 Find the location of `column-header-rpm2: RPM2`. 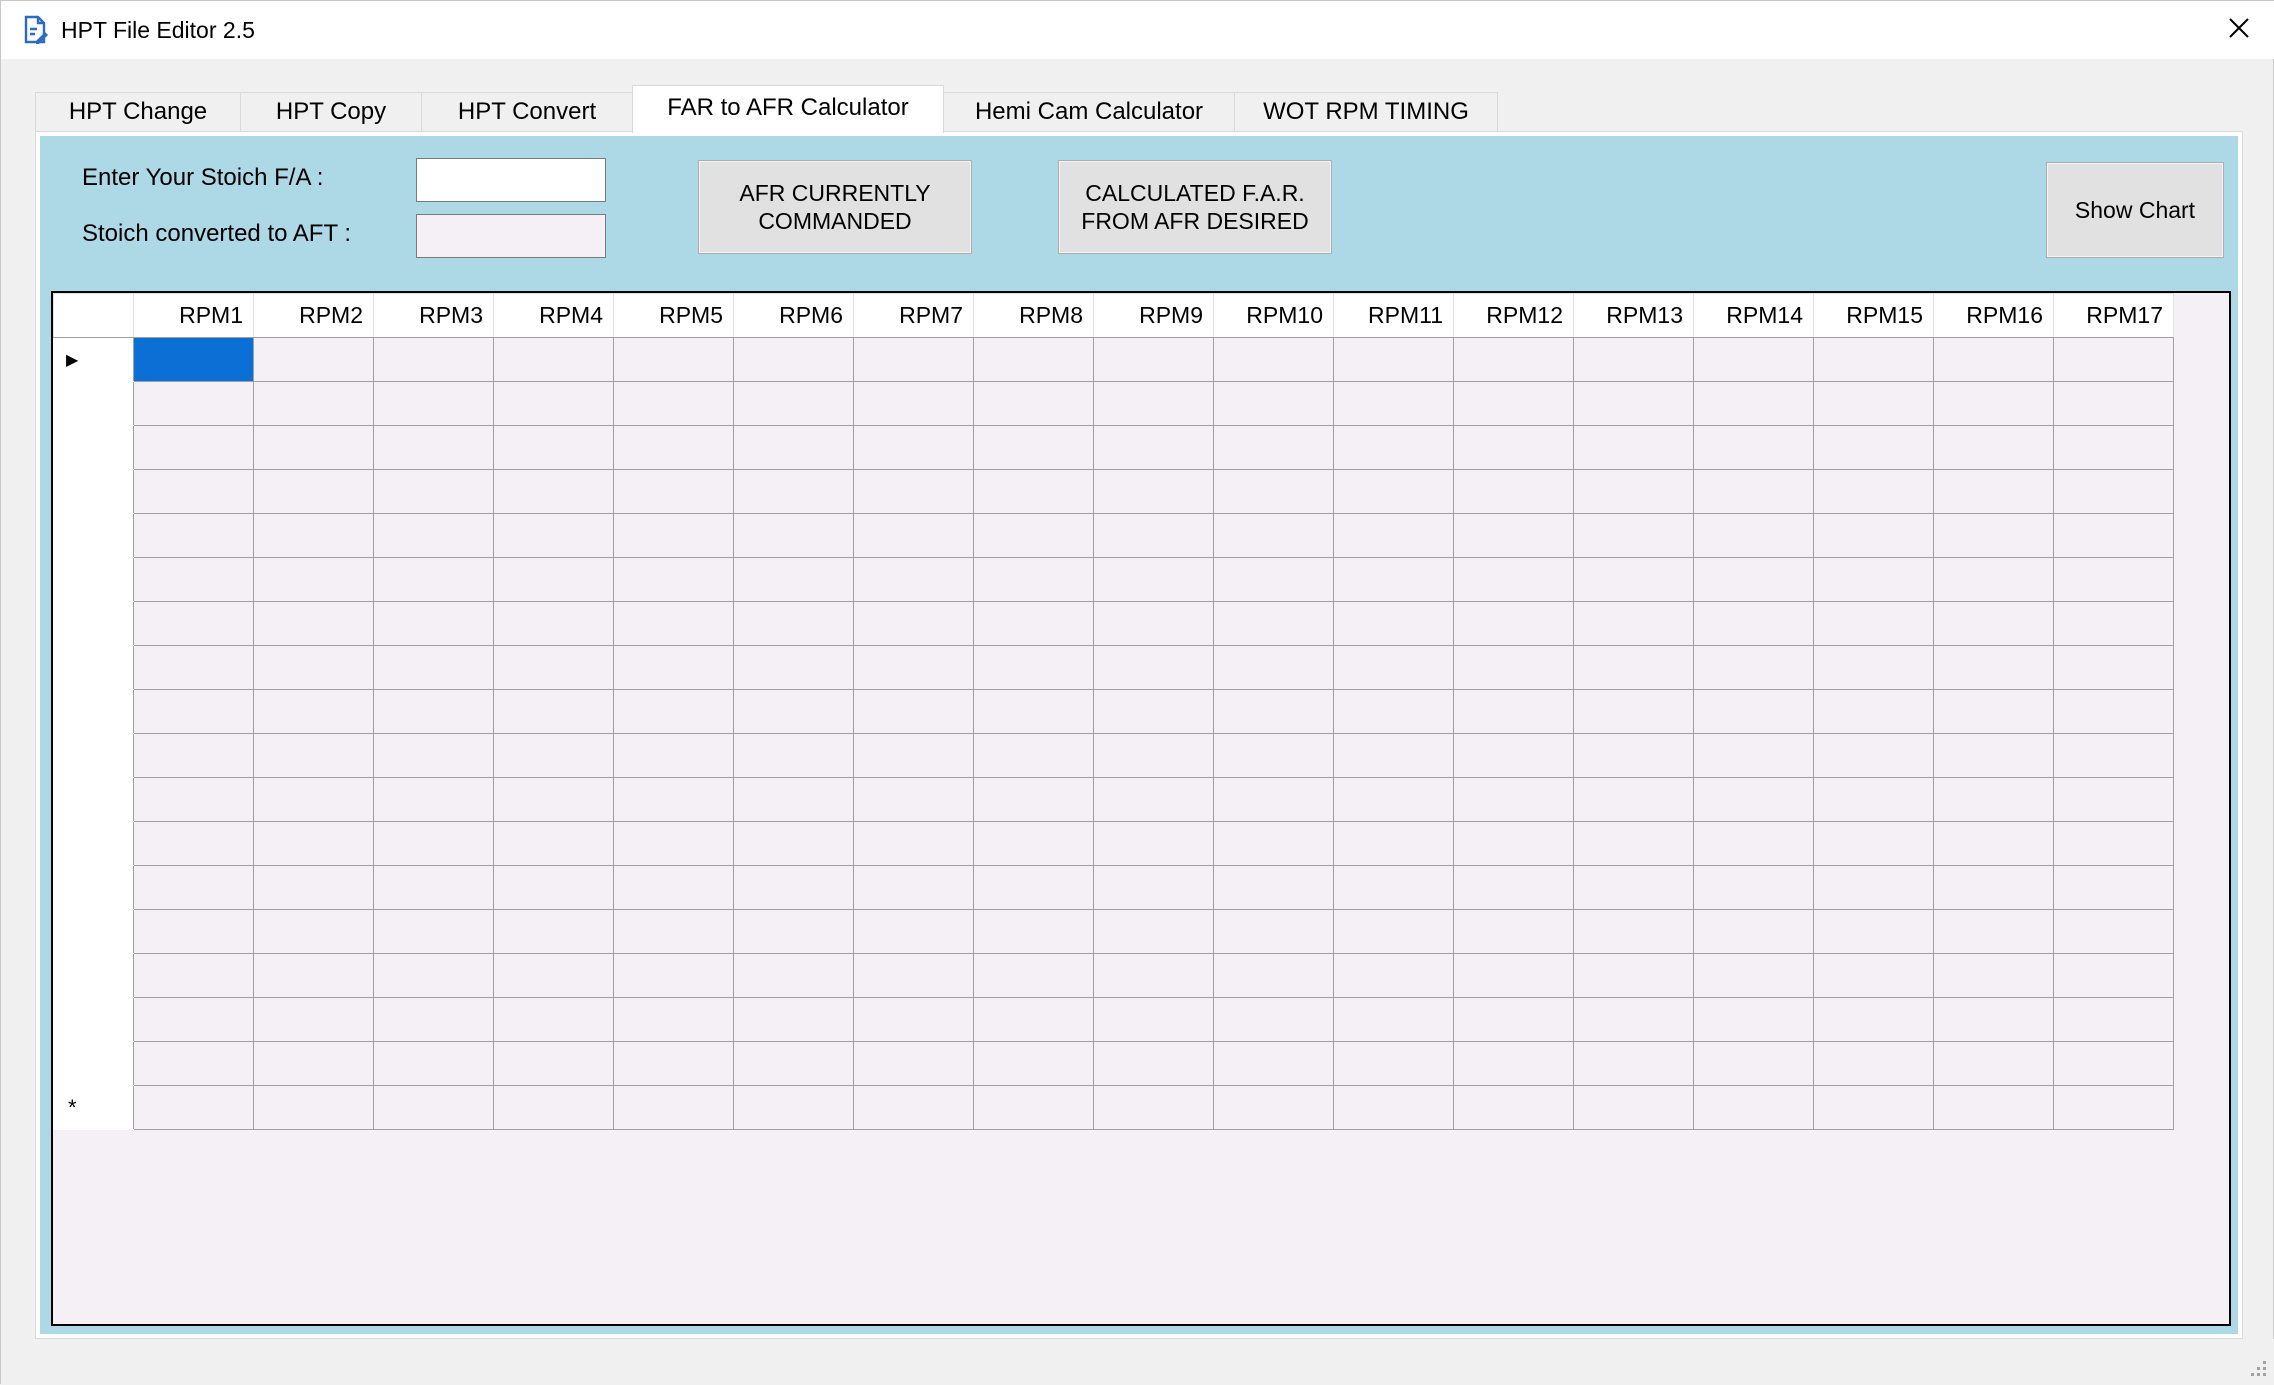

column-header-rpm2: RPM2 is located at coordinates (313, 315).